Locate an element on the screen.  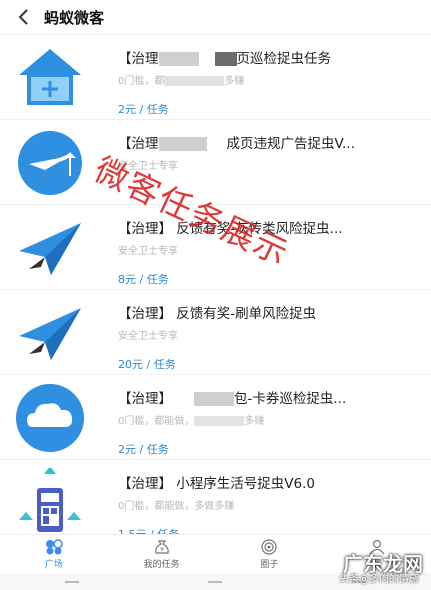
tab-label: 广场 is located at coordinates (53, 564).